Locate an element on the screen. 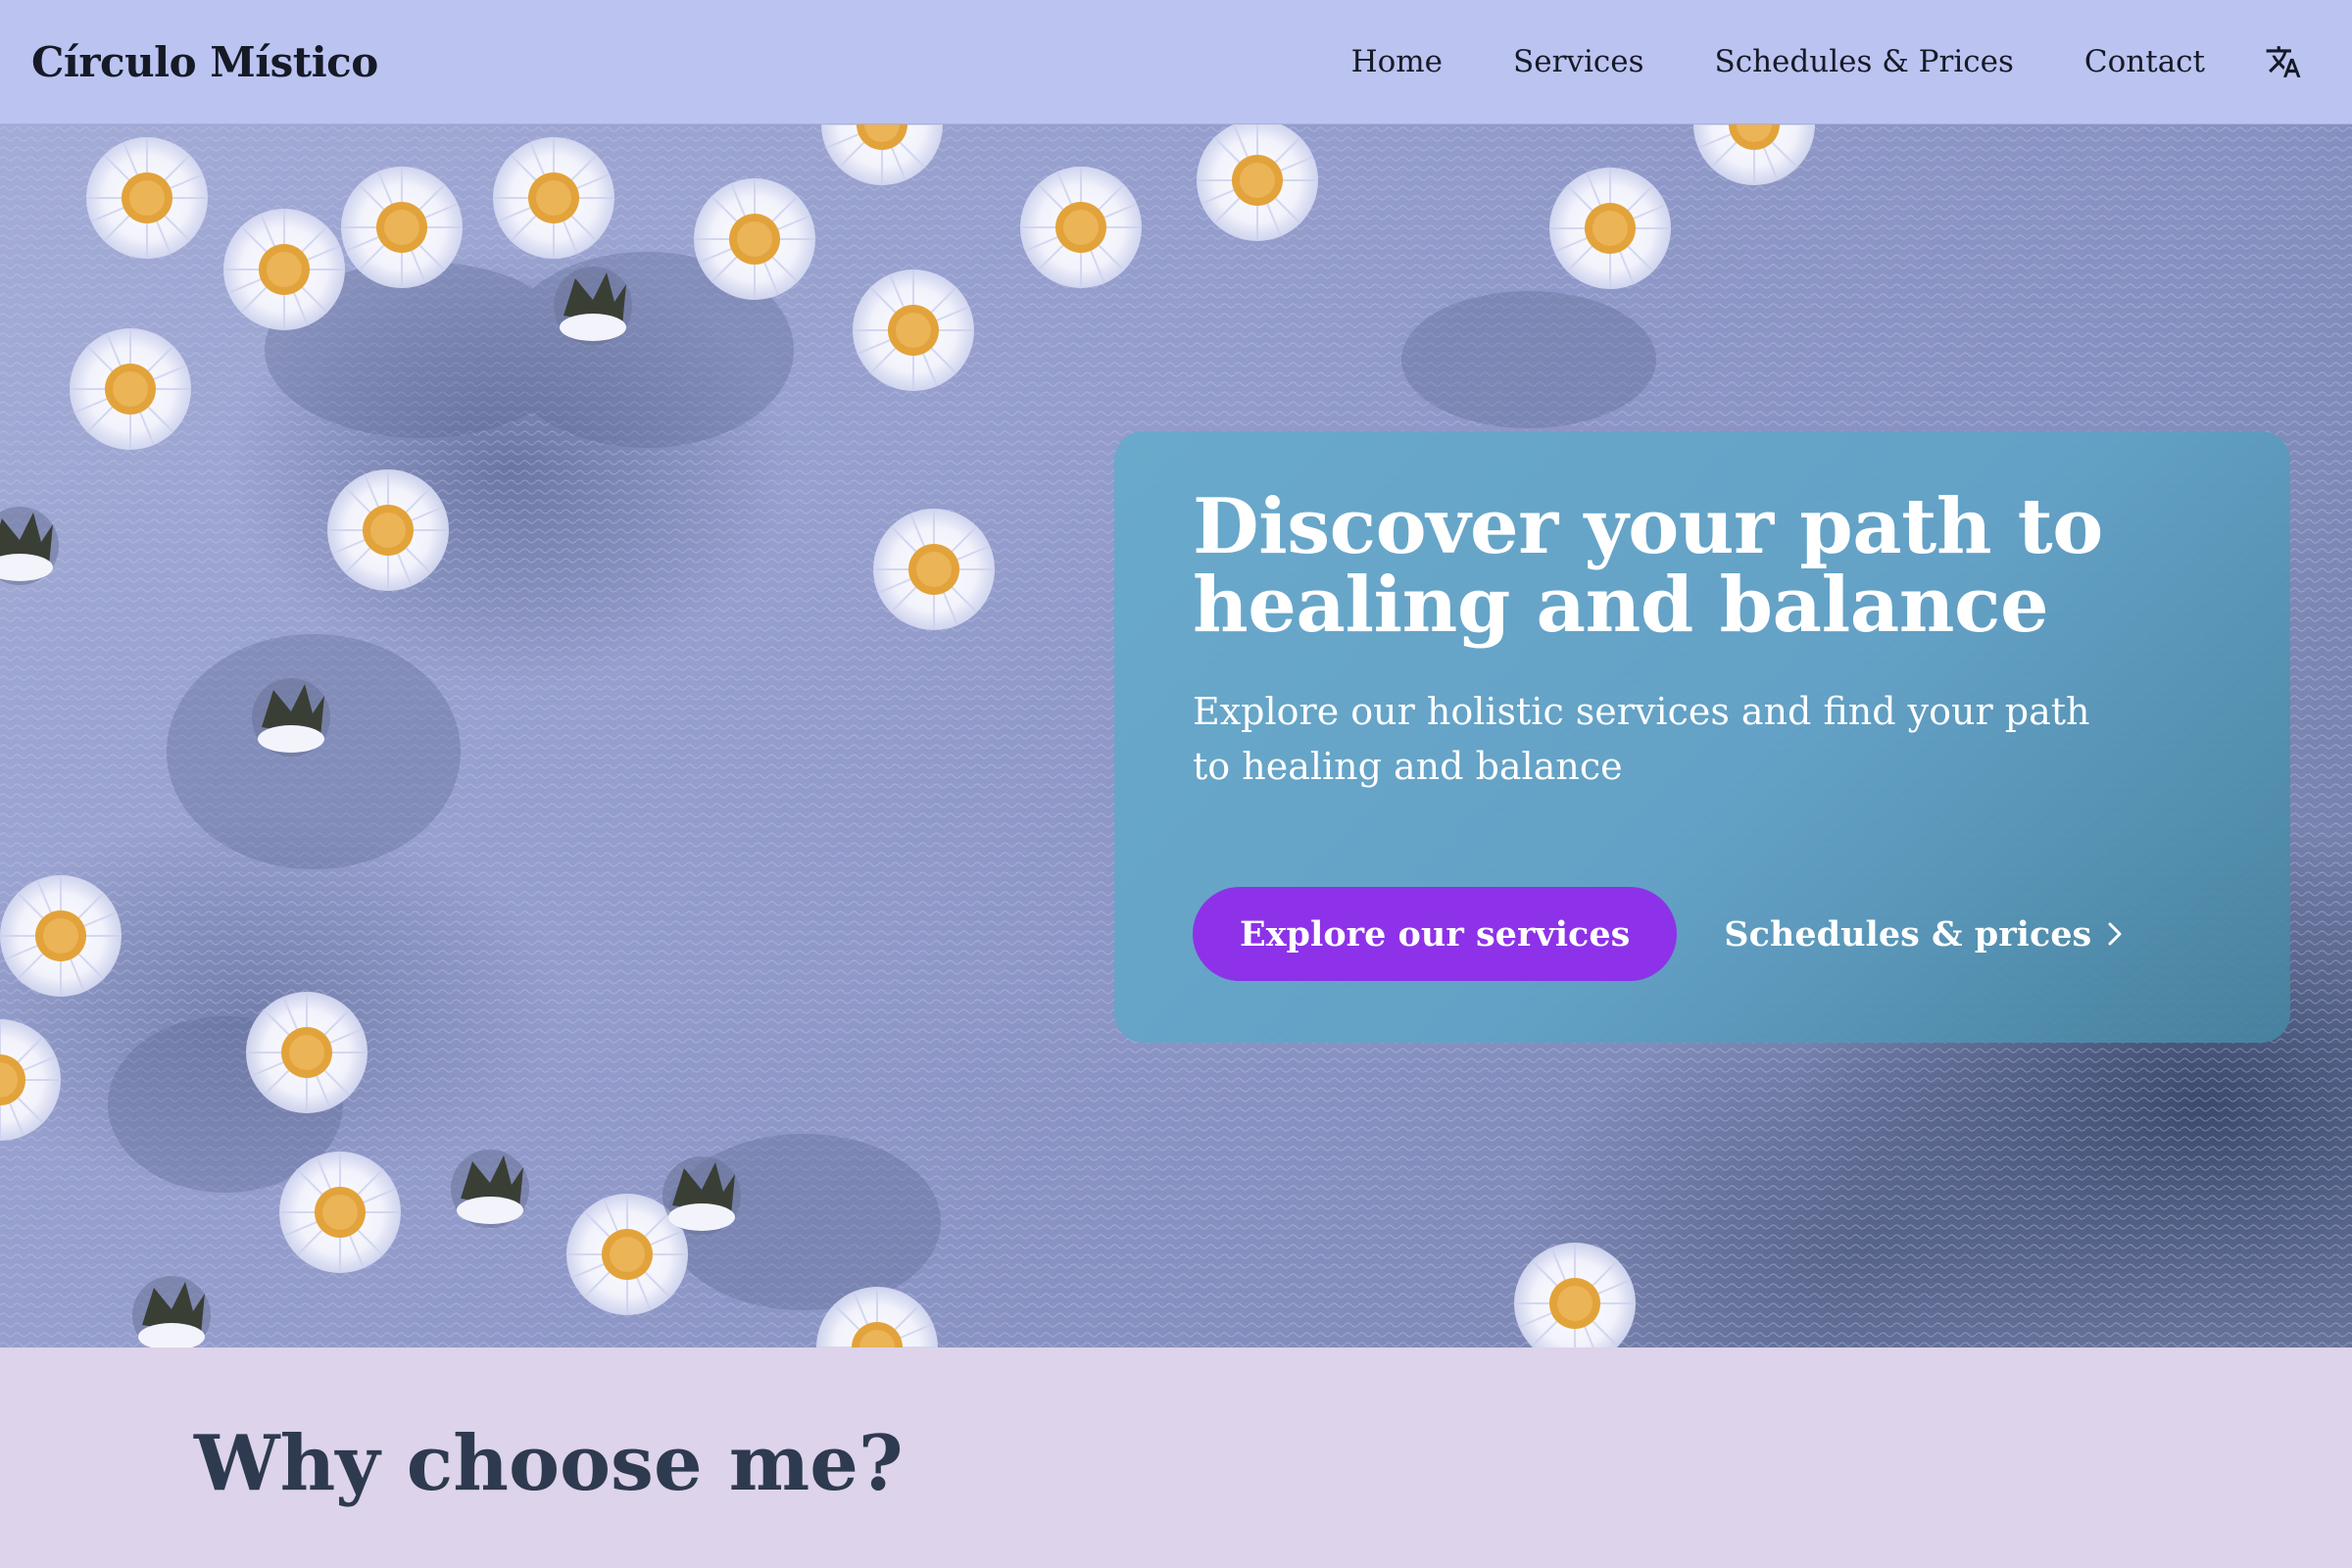 The image size is (2352, 1568). nav-link-home: Home is located at coordinates (1397, 61).